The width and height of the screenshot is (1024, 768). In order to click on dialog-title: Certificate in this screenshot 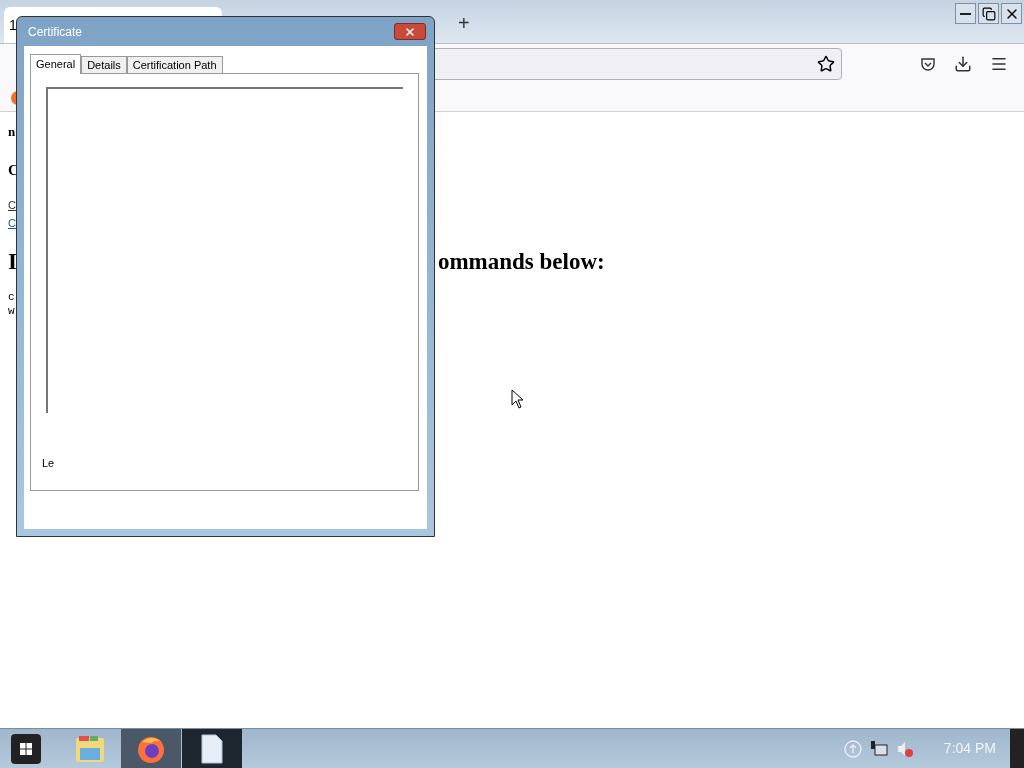, I will do `click(55, 32)`.